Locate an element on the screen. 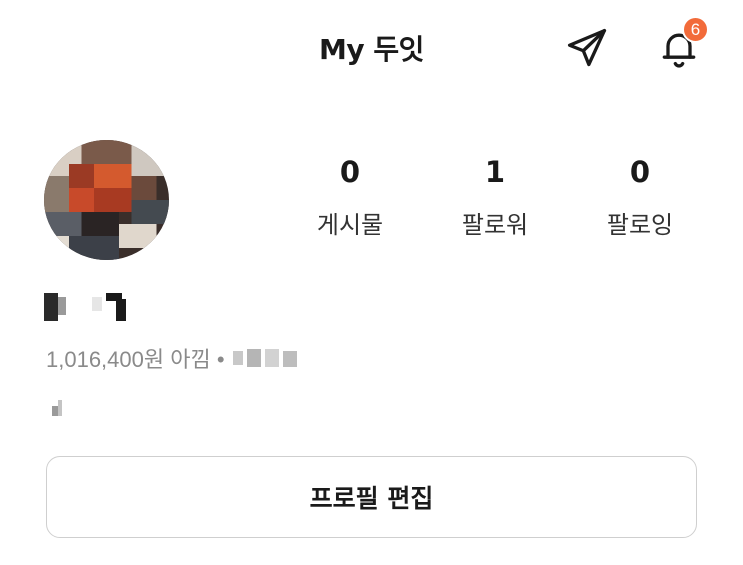 This screenshot has width=743, height=565. followers-label: 팔로워 is located at coordinates (495, 225).